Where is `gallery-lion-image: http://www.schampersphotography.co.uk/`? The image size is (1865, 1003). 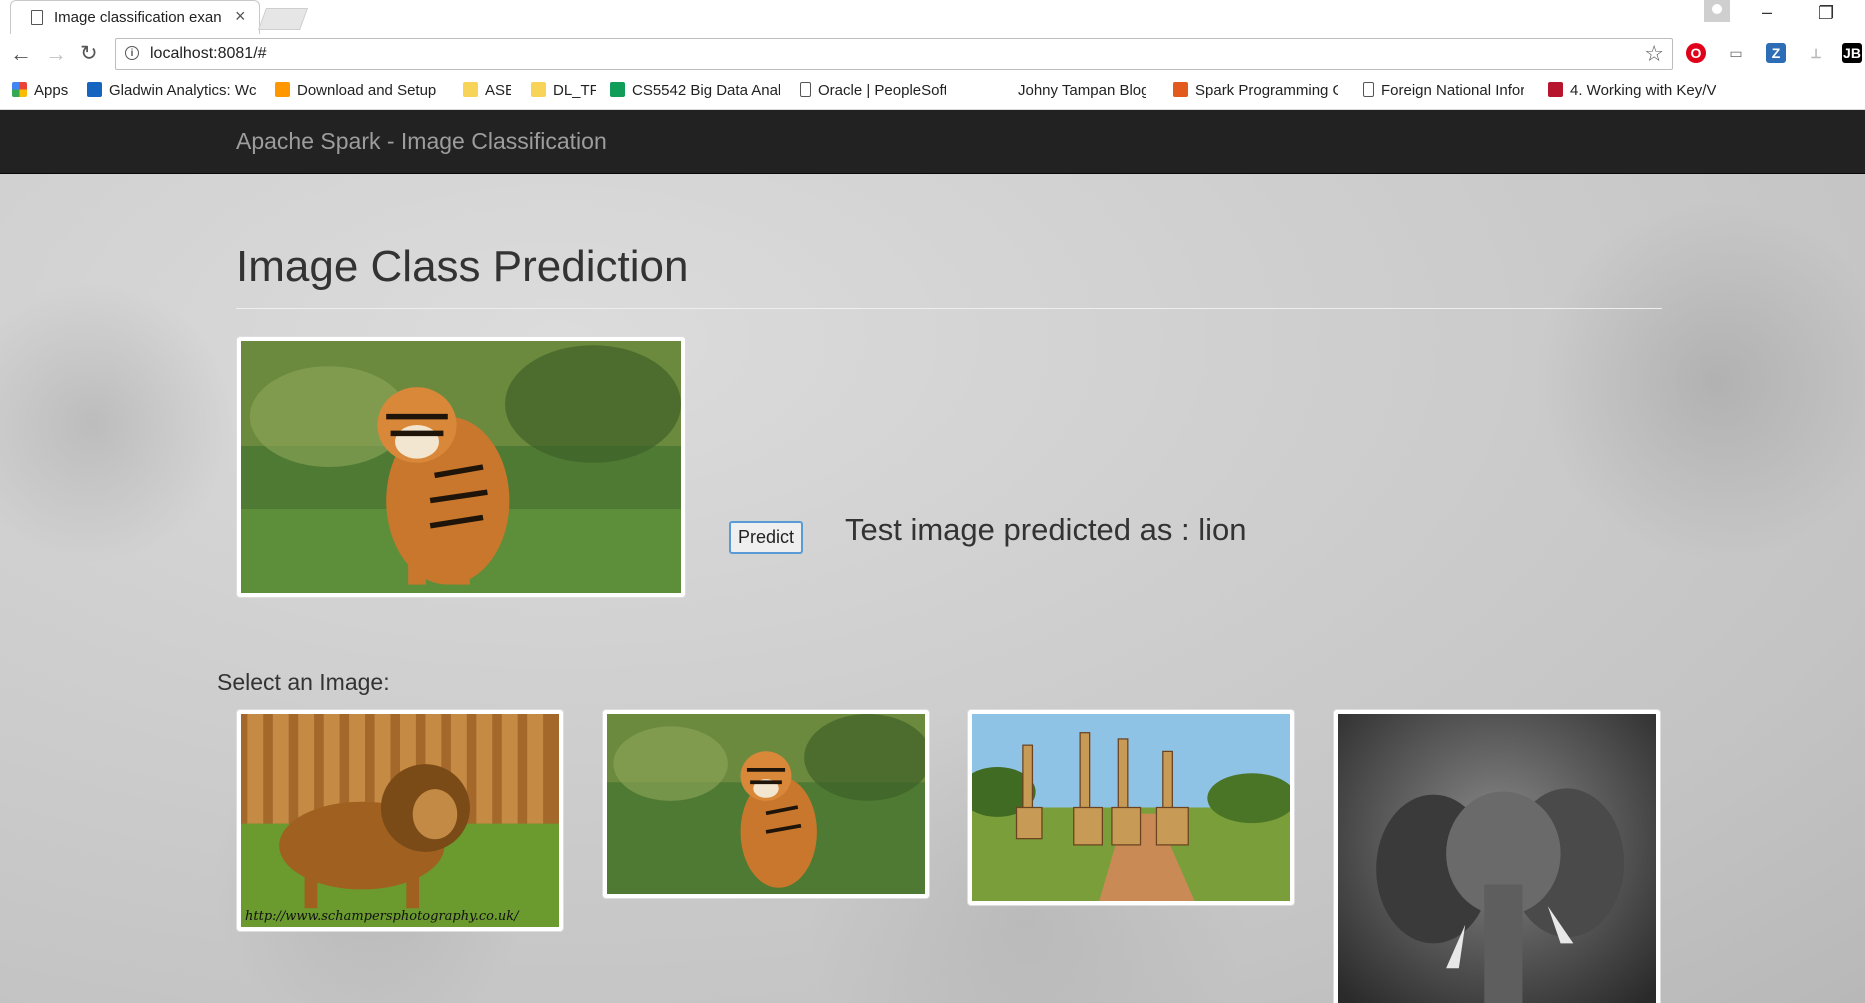 gallery-lion-image: http://www.schampersphotography.co.uk/ is located at coordinates (400, 820).